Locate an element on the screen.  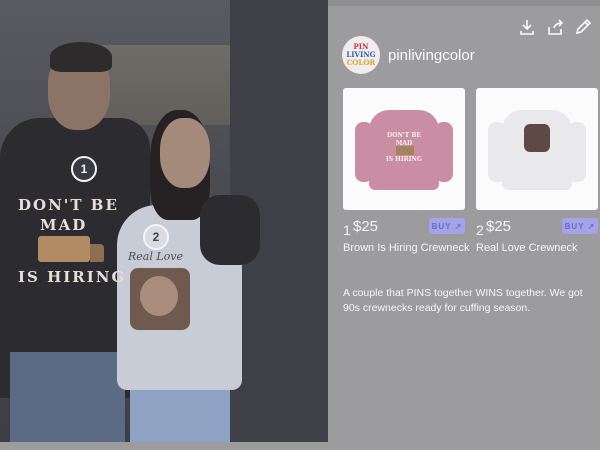
sweater-print-line3: IS HIRING is located at coordinates (72, 277).